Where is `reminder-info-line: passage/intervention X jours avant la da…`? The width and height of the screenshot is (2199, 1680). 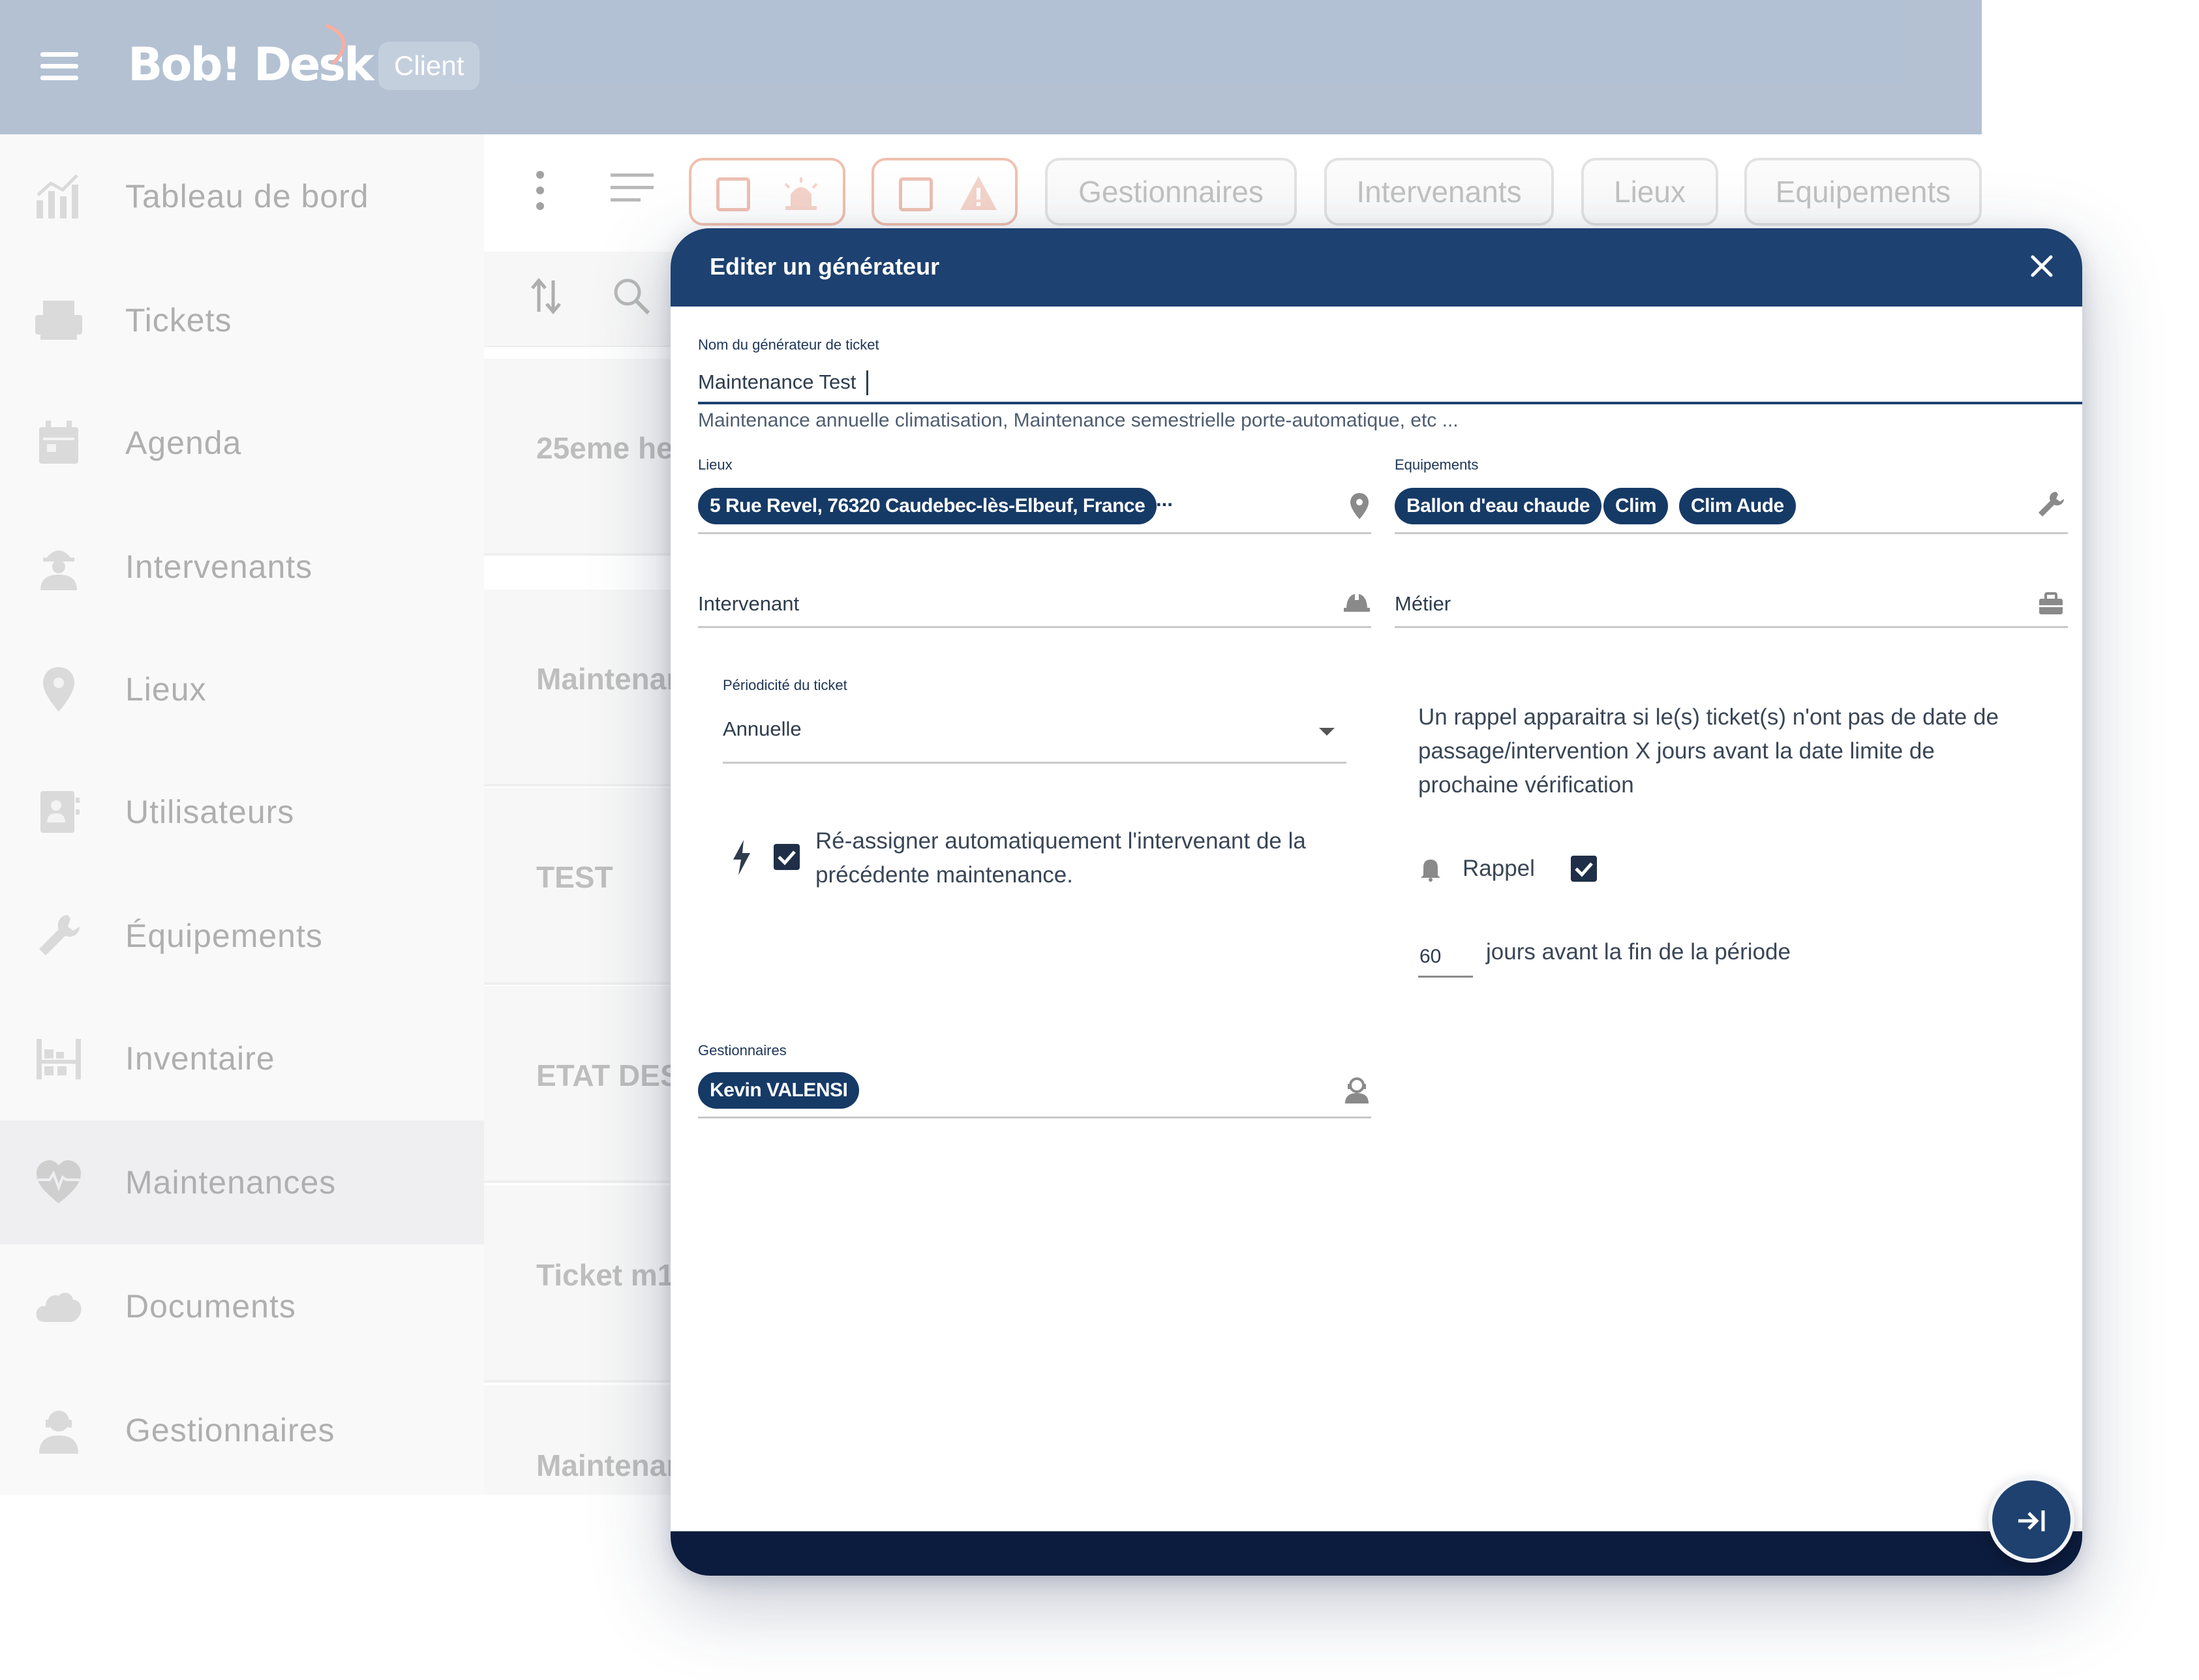
reminder-info-line: passage/intervention X jours avant la da… is located at coordinates (1677, 751).